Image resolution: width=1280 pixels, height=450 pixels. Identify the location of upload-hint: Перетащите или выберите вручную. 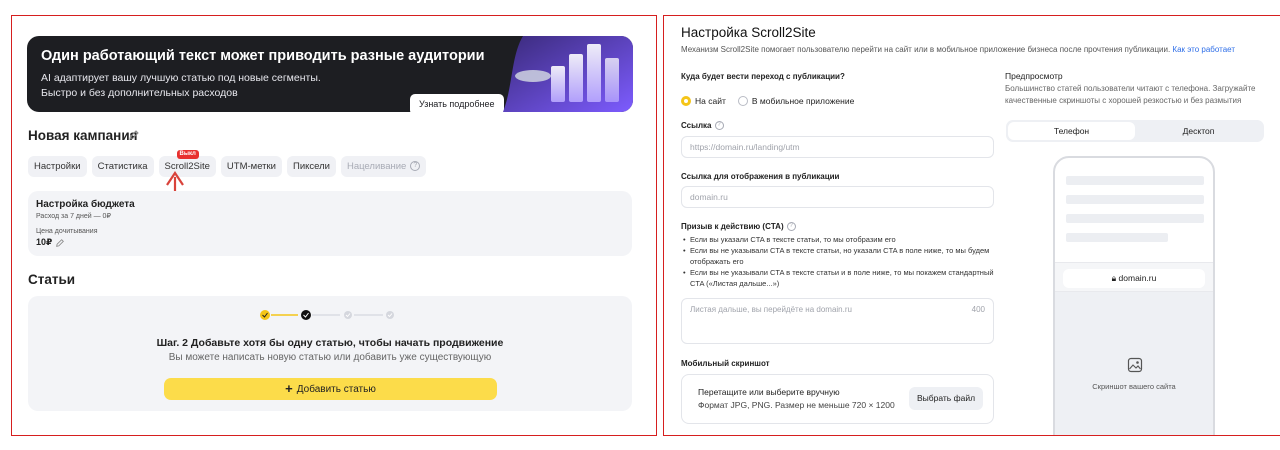
(769, 392).